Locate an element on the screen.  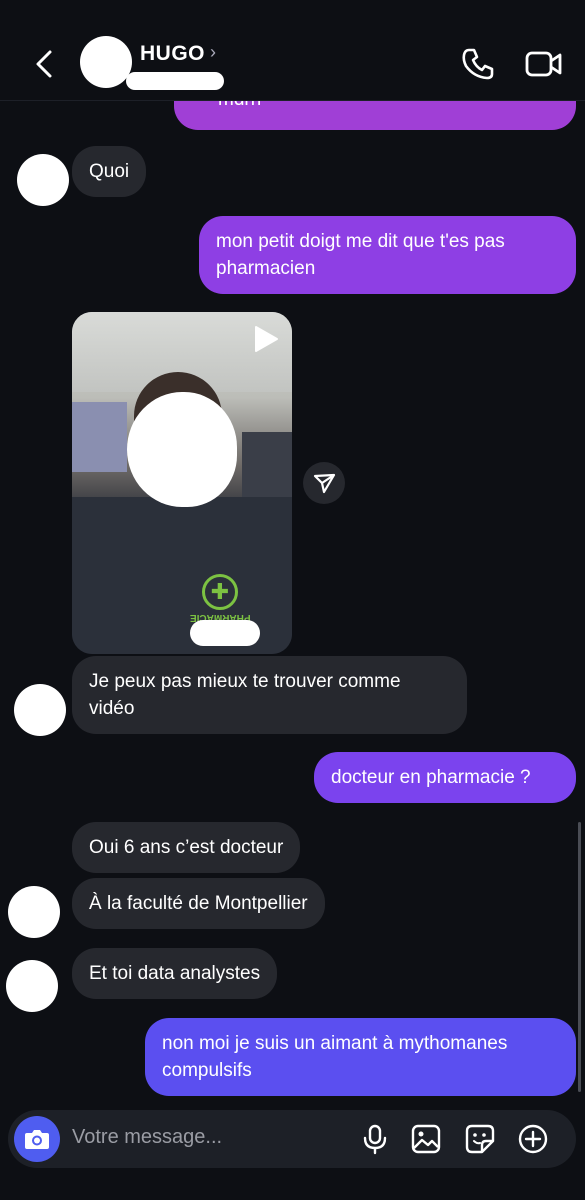
message-bubble-incoming: Et toi data analystes is located at coordinates (175, 973).